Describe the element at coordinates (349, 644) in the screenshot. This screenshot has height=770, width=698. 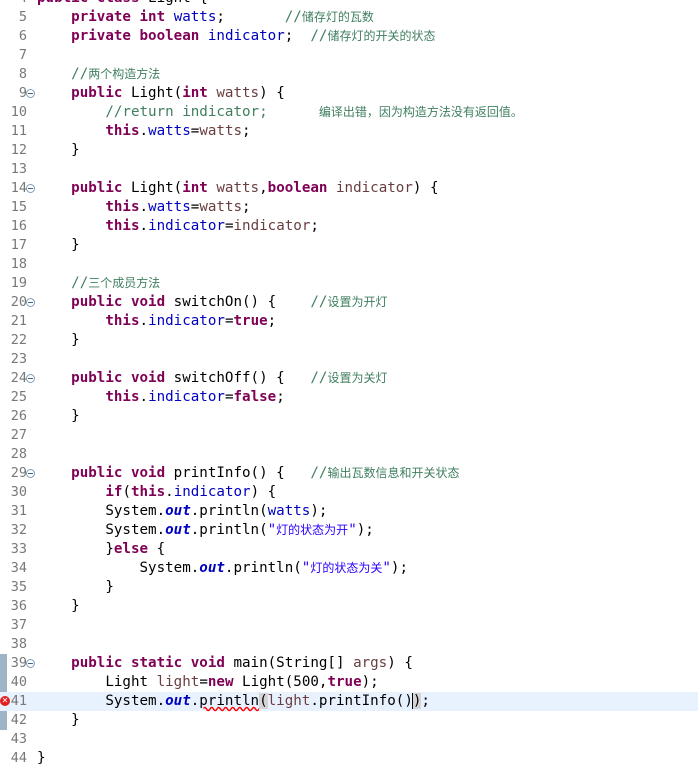
I see `code-line: 38` at that location.